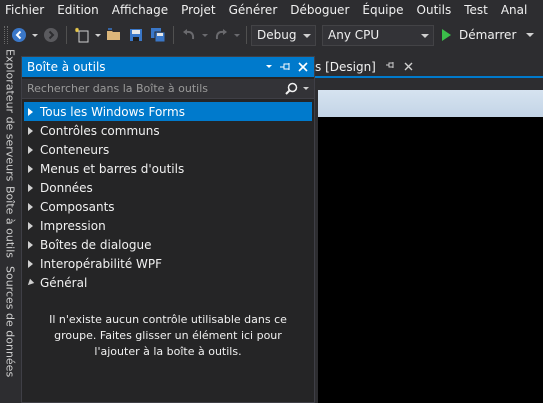 This screenshot has width=543, height=403. Describe the element at coordinates (168, 225) in the screenshot. I see `toolbox-category: Impression` at that location.